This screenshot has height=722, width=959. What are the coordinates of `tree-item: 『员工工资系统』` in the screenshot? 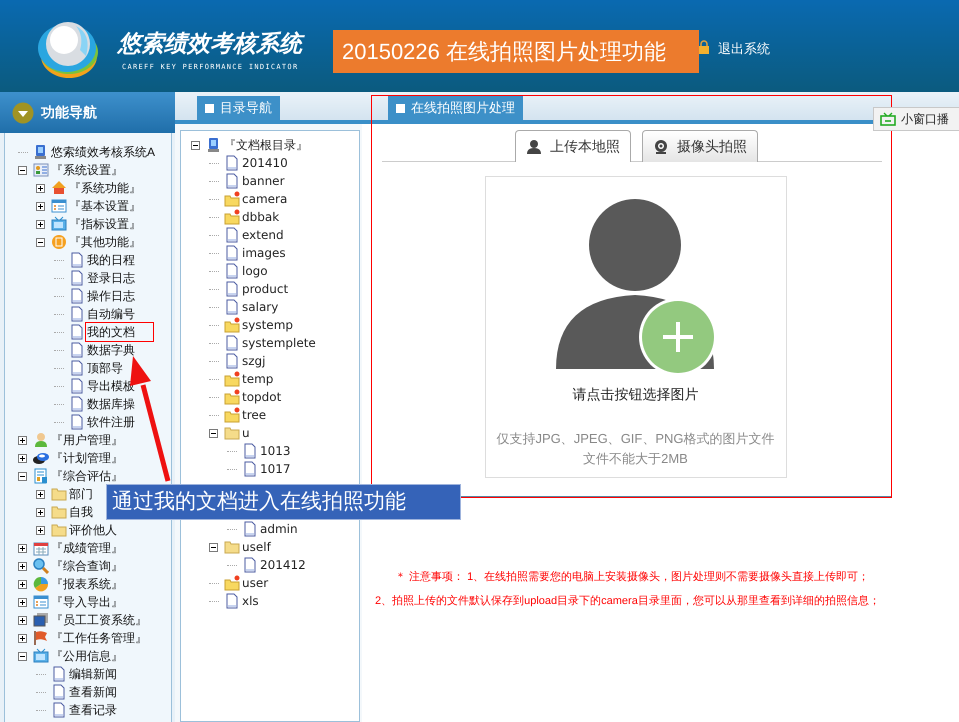 It's located at (99, 620).